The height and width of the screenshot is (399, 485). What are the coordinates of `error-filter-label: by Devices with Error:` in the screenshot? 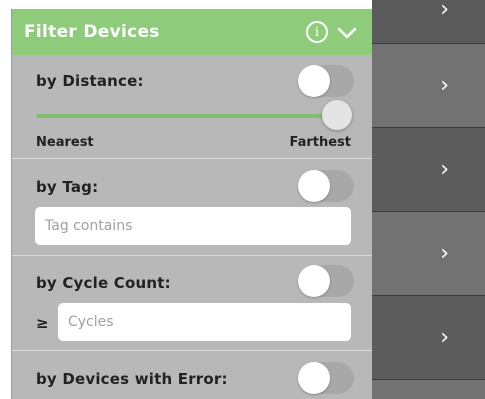 It's located at (132, 379).